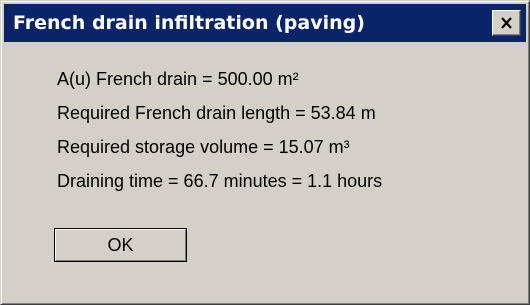  I want to click on title-bar: French drain infiltration (paving), so click(265, 23).